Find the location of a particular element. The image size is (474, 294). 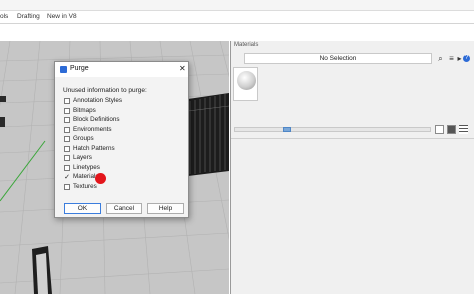

cancel-button: Cancel is located at coordinates (124, 208).